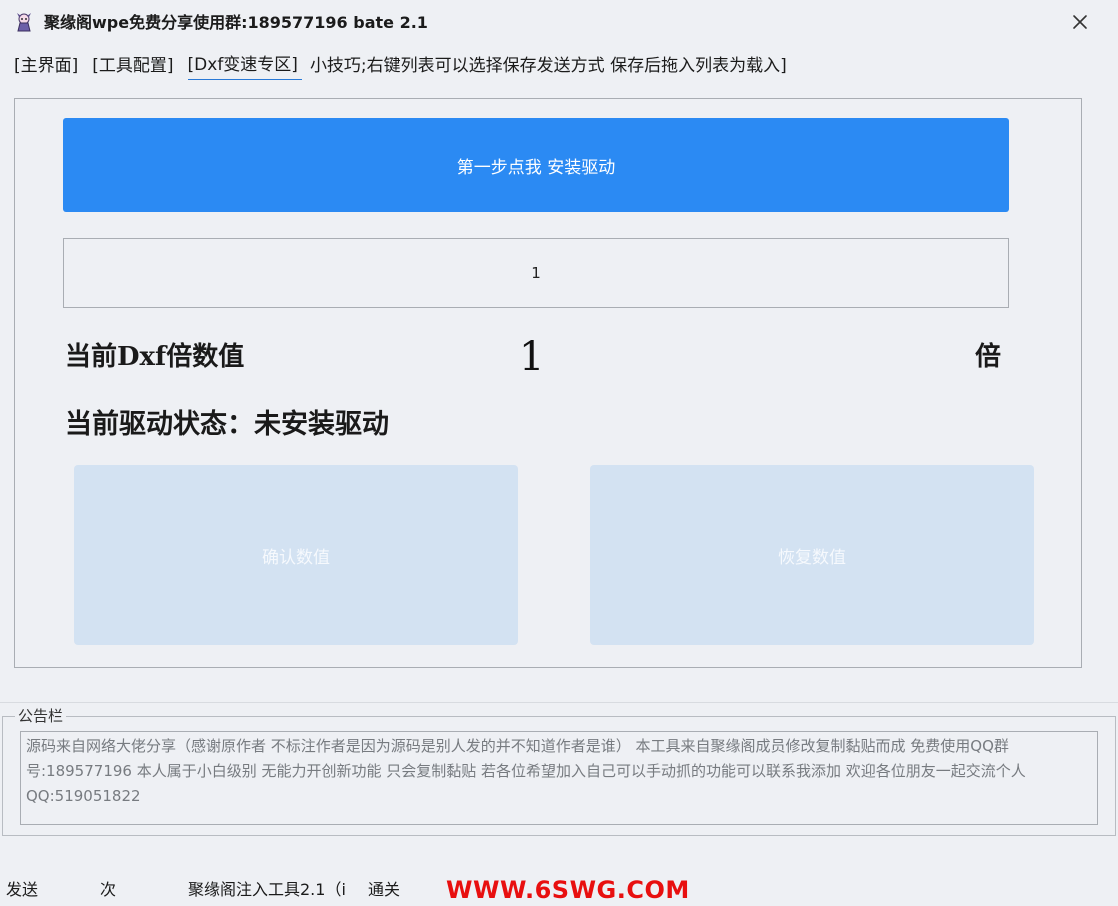 Image resolution: width=1118 pixels, height=906 pixels. Describe the element at coordinates (384, 889) in the screenshot. I see `status-pass: 通关` at that location.